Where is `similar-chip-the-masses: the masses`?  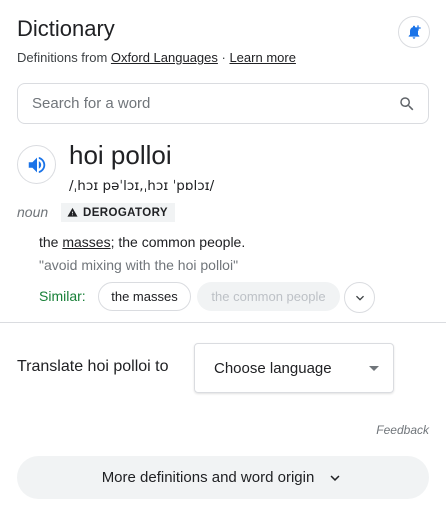
similar-chip-the-masses: the masses is located at coordinates (144, 296).